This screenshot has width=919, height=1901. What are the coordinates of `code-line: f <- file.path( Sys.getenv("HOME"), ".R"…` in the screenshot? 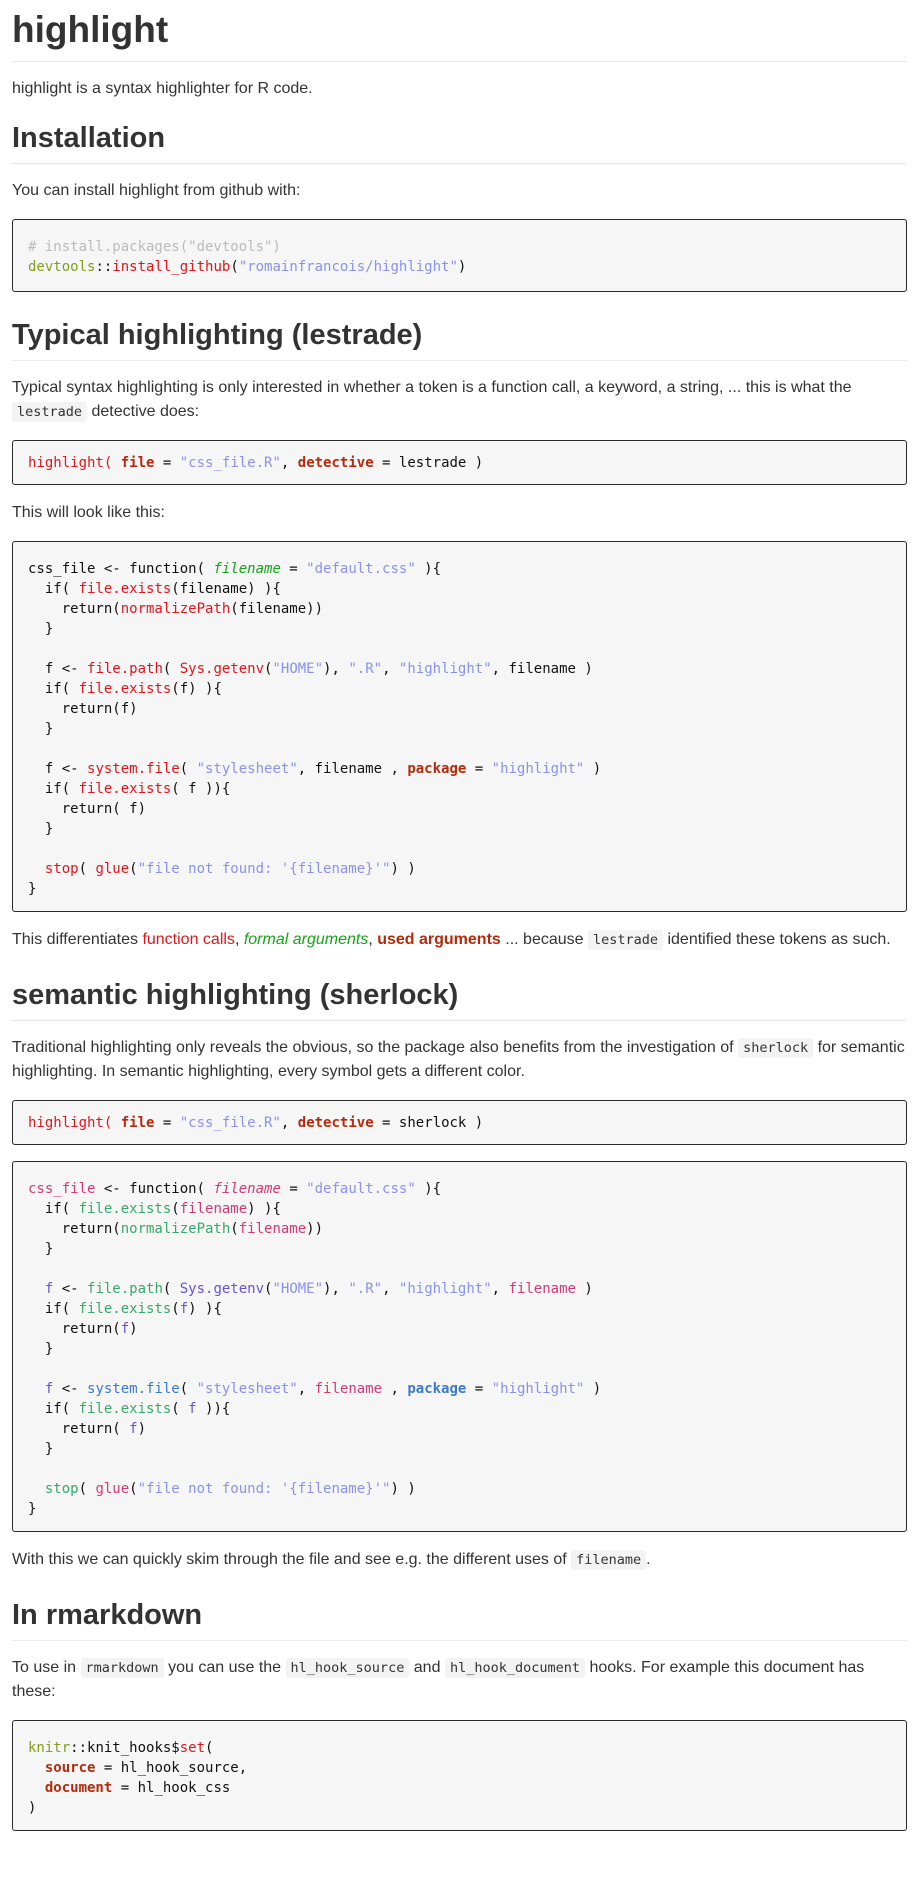 It's located at (459, 1289).